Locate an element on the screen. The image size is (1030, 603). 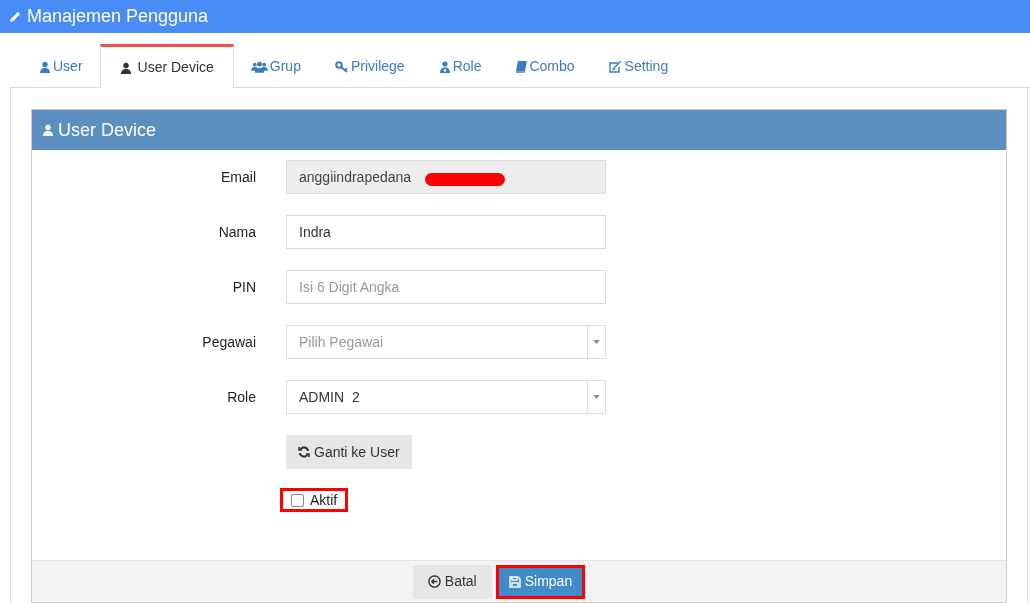
edit-icon is located at coordinates (615, 66).